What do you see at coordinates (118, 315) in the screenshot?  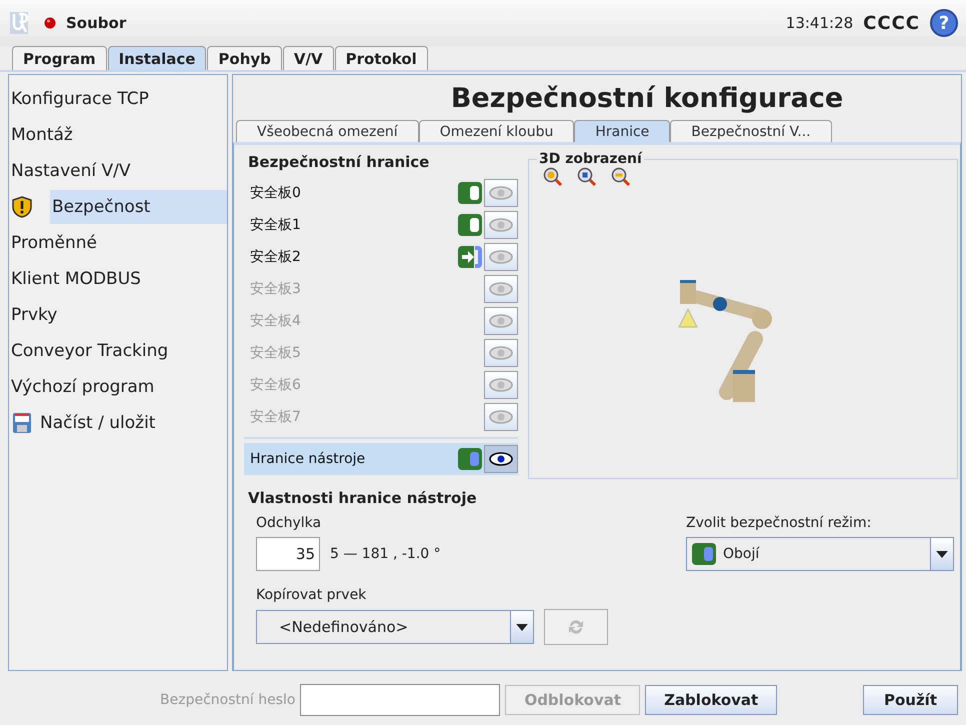 I see `sidebar-item: Prvky` at bounding box center [118, 315].